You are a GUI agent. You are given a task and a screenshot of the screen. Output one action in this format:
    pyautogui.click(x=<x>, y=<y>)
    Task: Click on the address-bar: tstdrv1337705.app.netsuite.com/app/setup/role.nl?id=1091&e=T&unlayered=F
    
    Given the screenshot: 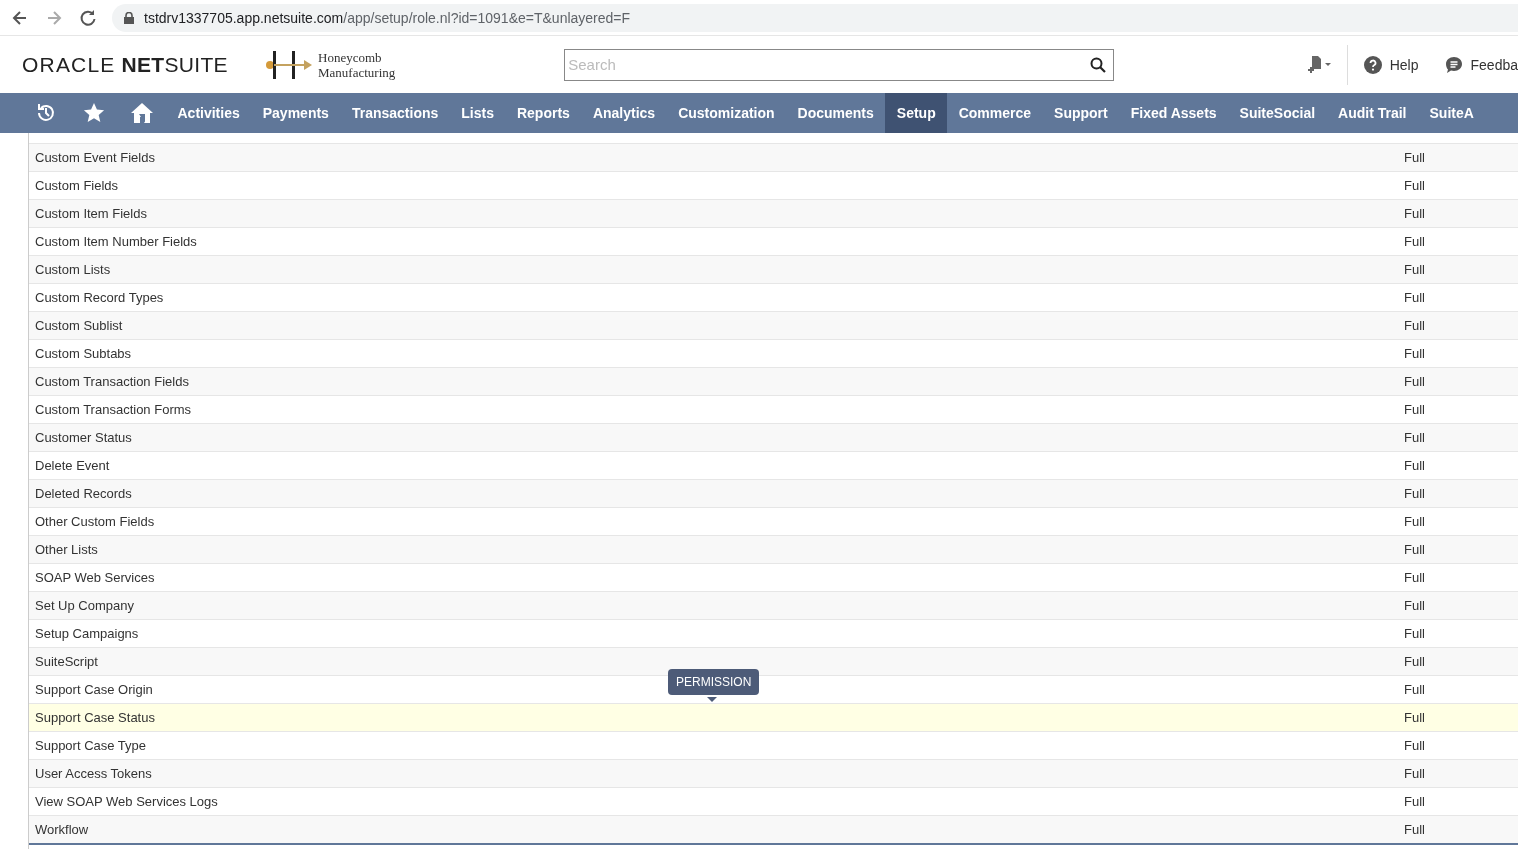 What is the action you would take?
    pyautogui.click(x=815, y=17)
    